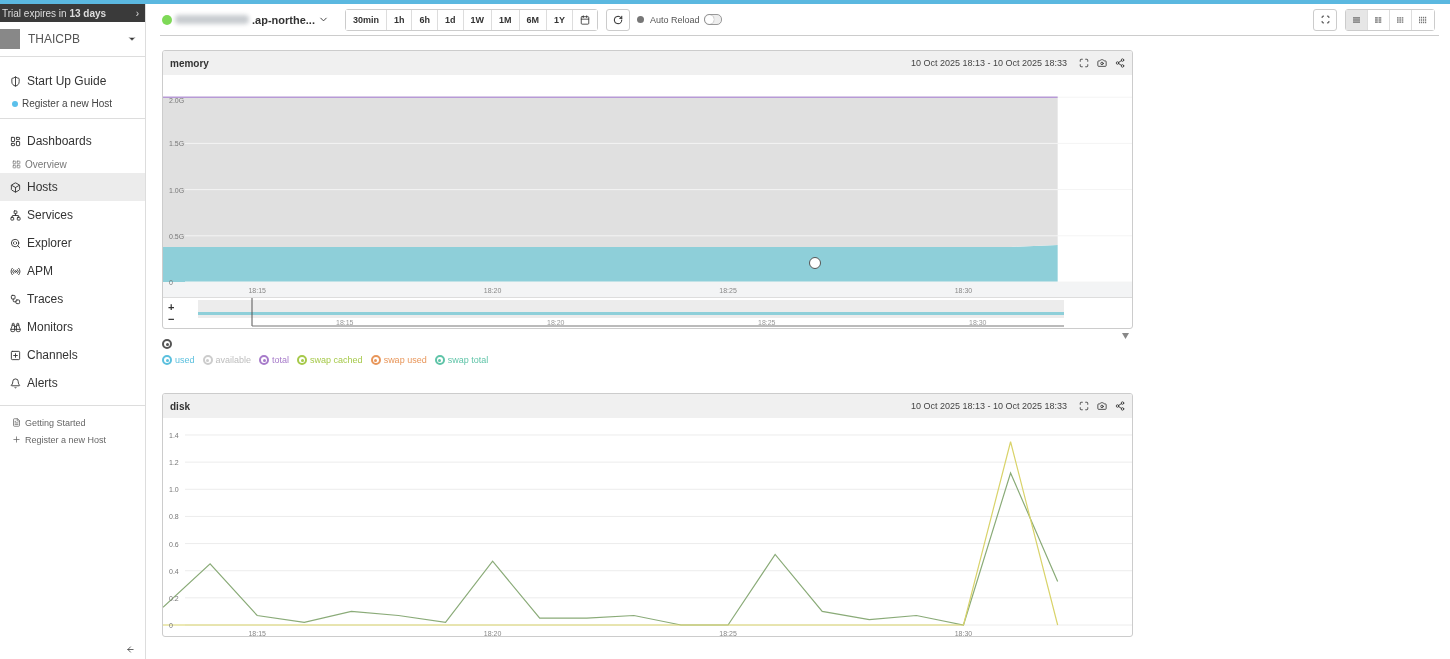 This screenshot has height=659, width=1450. Describe the element at coordinates (16, 439) in the screenshot. I see `plus-icon` at that location.